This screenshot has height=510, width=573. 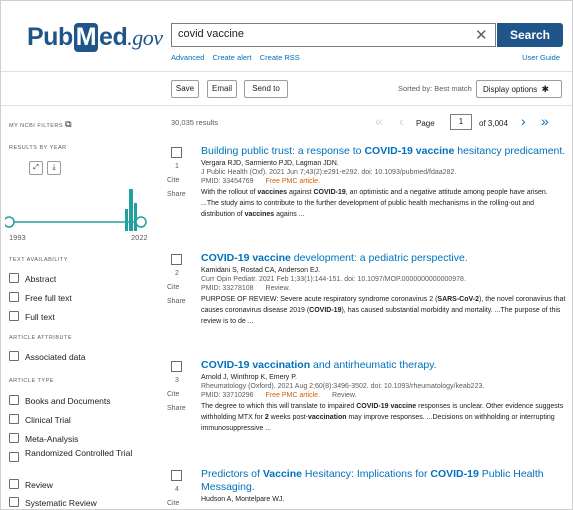 I want to click on rct-label: Randomized Controlled Trial, so click(x=80, y=453).